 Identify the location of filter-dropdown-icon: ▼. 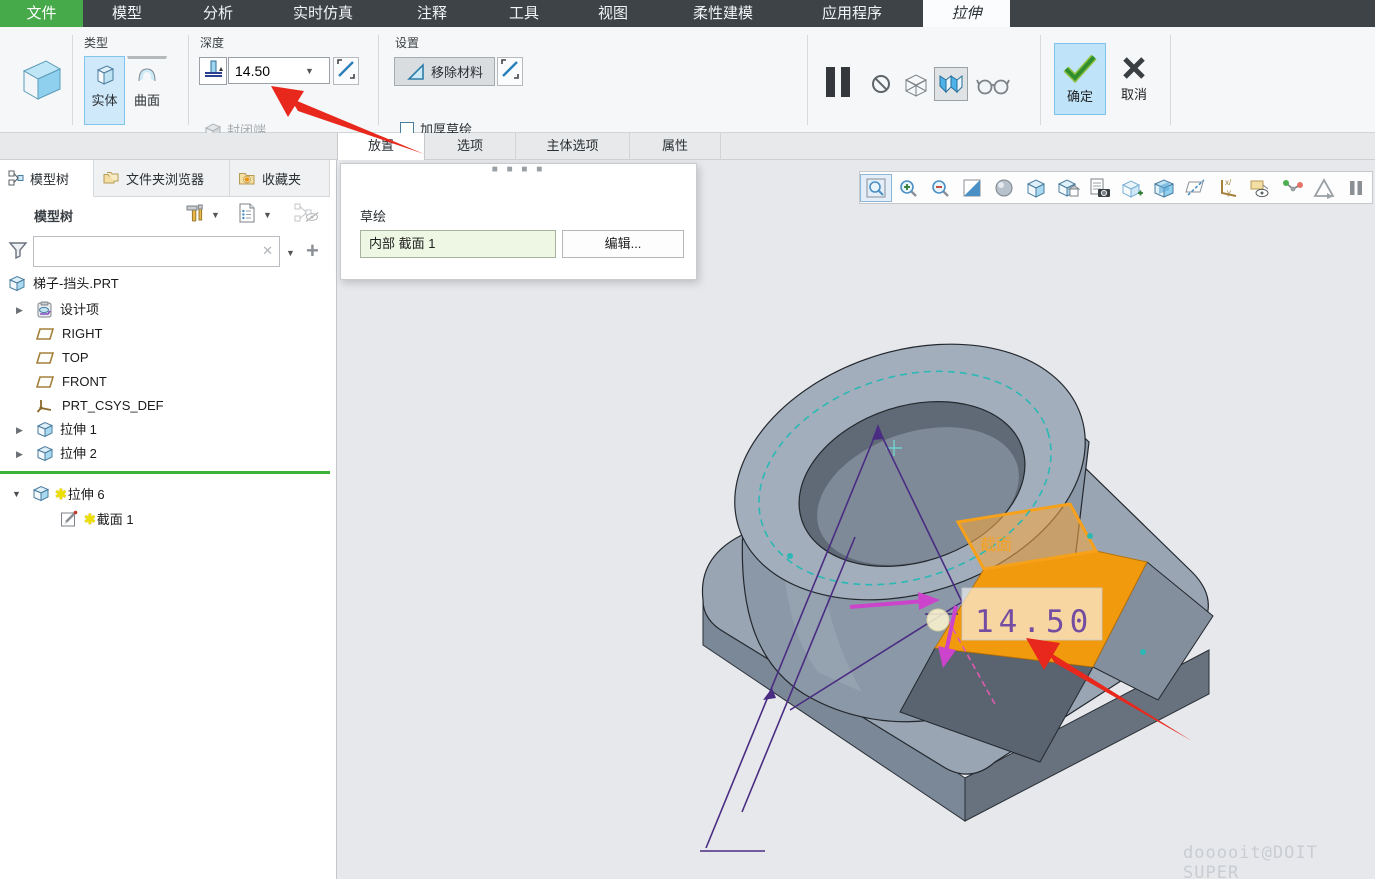
(290, 253).